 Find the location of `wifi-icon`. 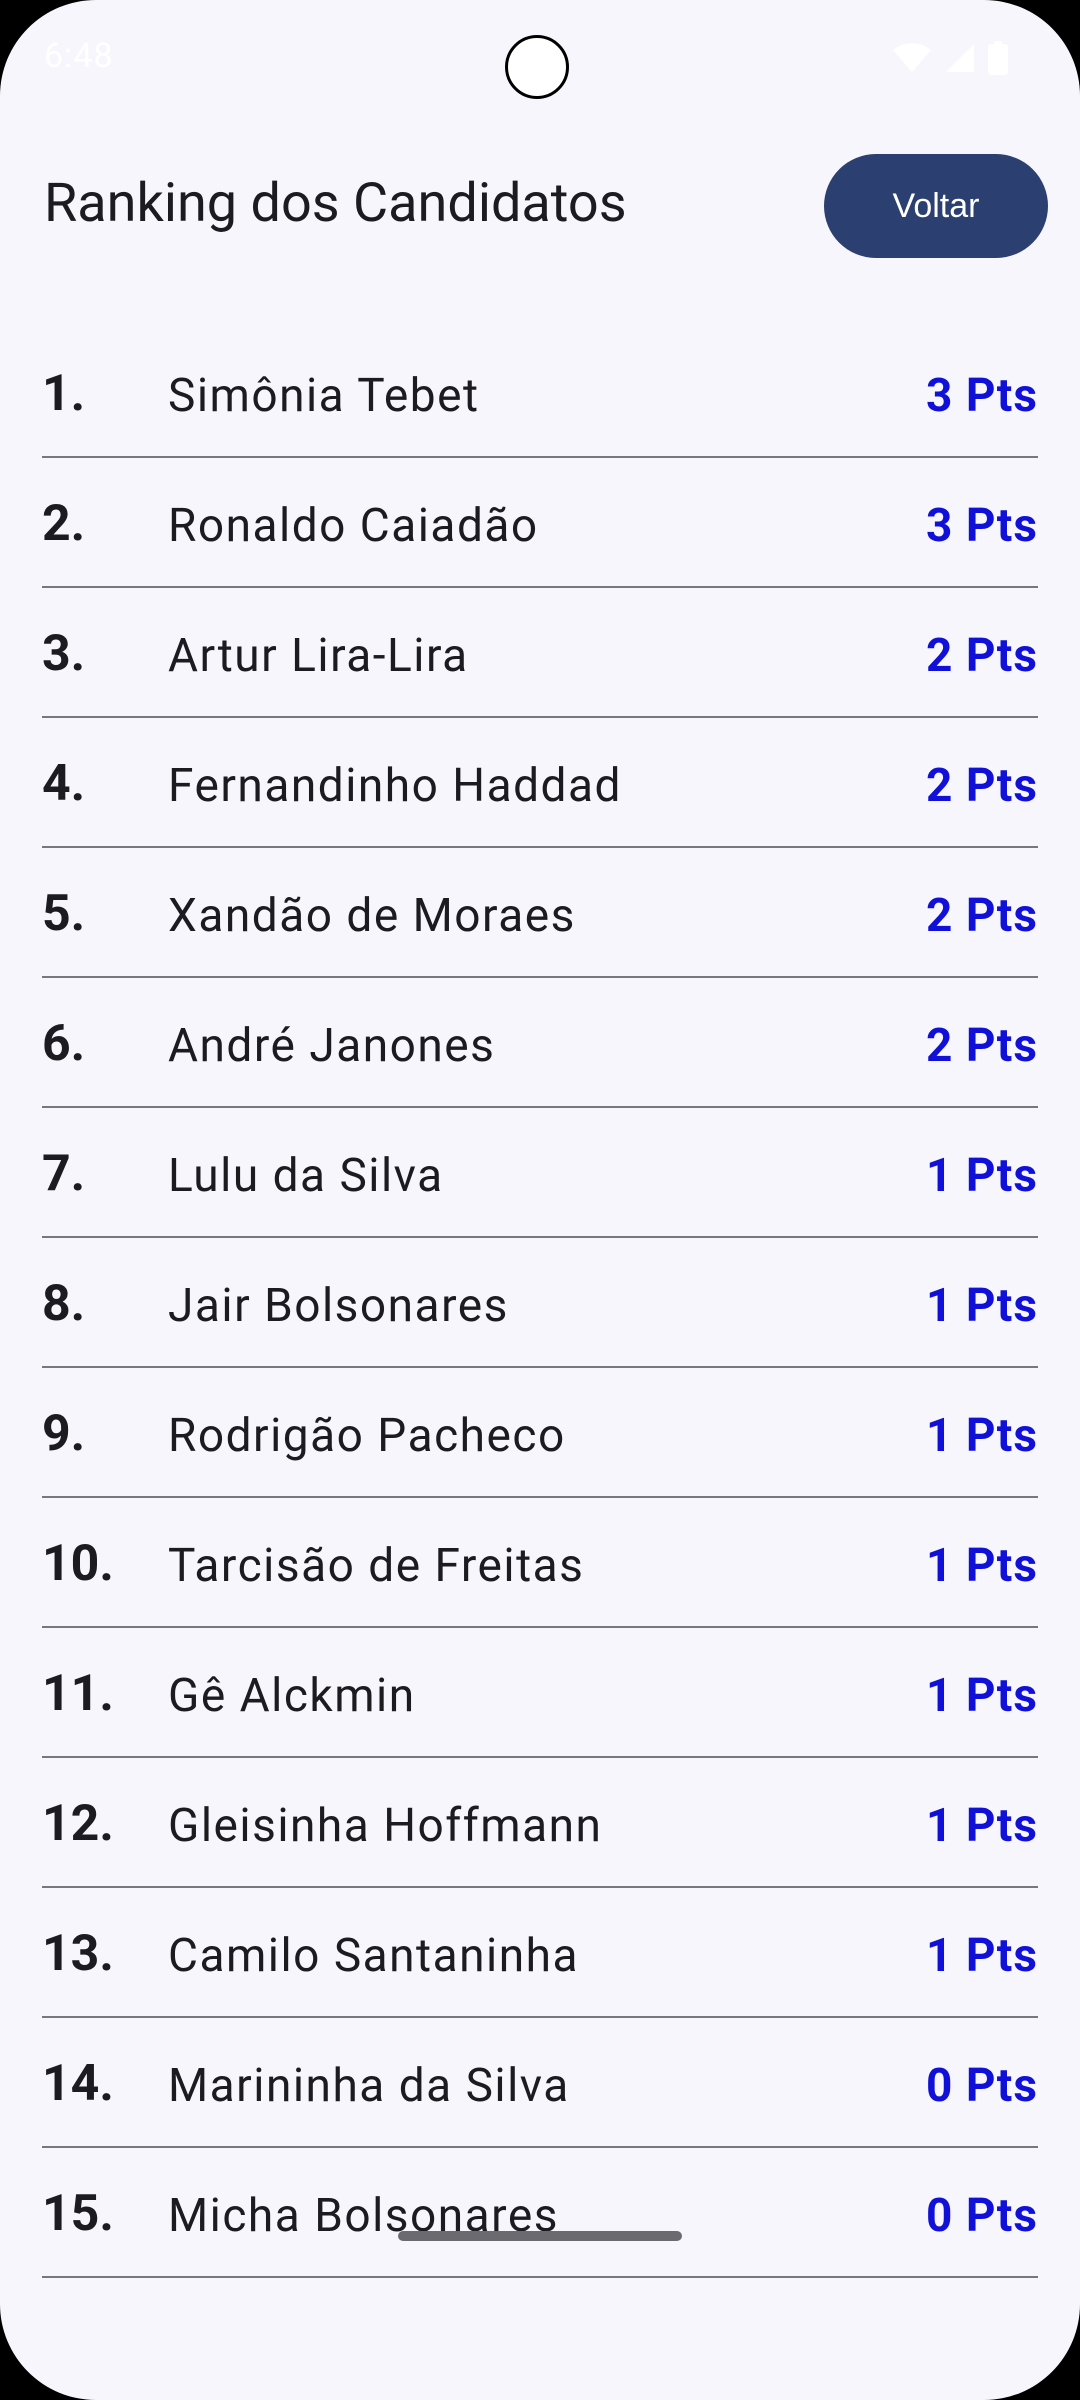

wifi-icon is located at coordinates (912, 58).